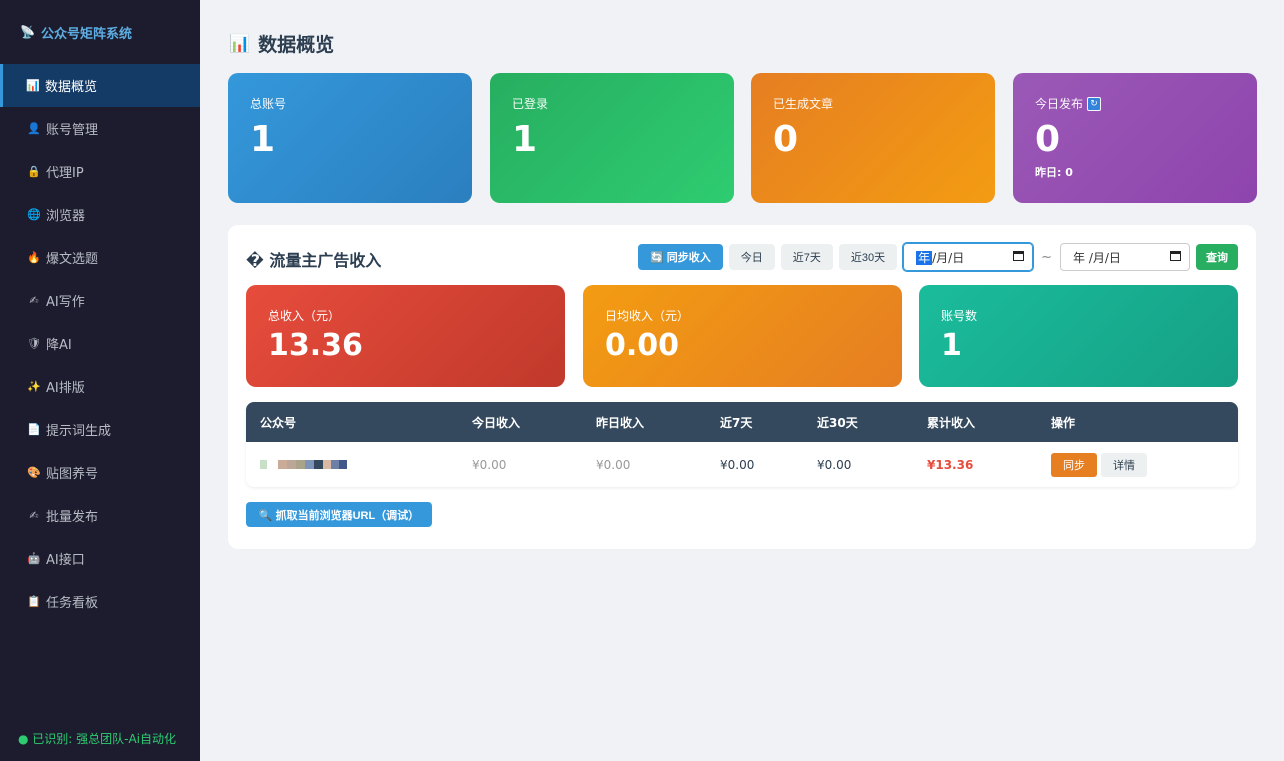  I want to click on start-date-input: 年/月/日, so click(968, 257).